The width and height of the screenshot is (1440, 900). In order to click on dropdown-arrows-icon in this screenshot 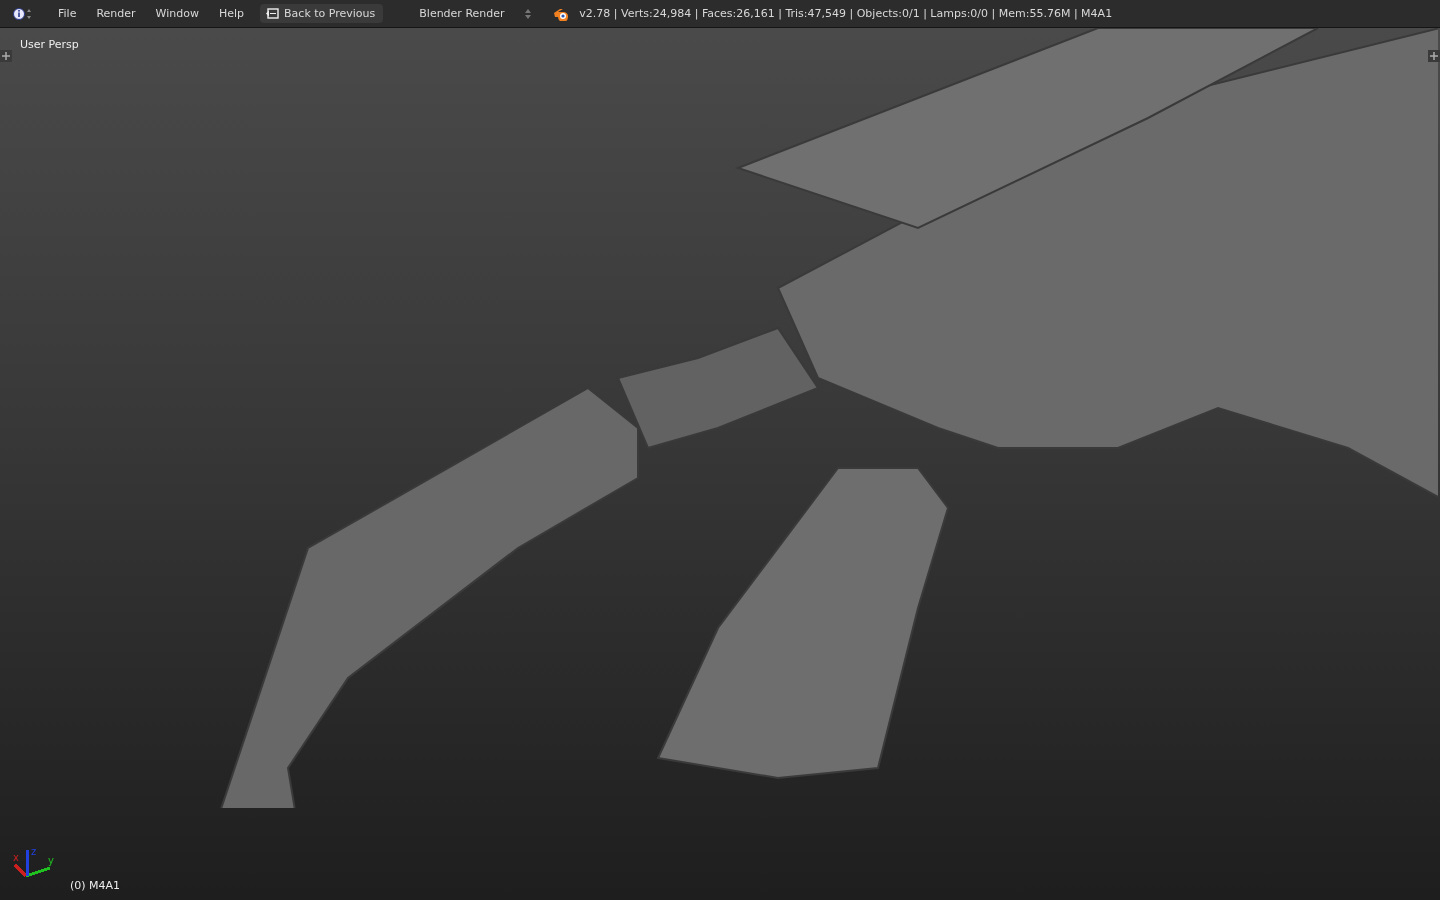, I will do `click(528, 13)`.